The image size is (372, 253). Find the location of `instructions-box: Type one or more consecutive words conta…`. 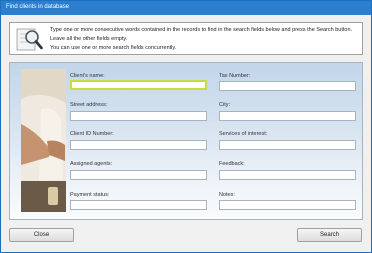

instructions-box: Type one or more consecutive words conta… is located at coordinates (186, 38).